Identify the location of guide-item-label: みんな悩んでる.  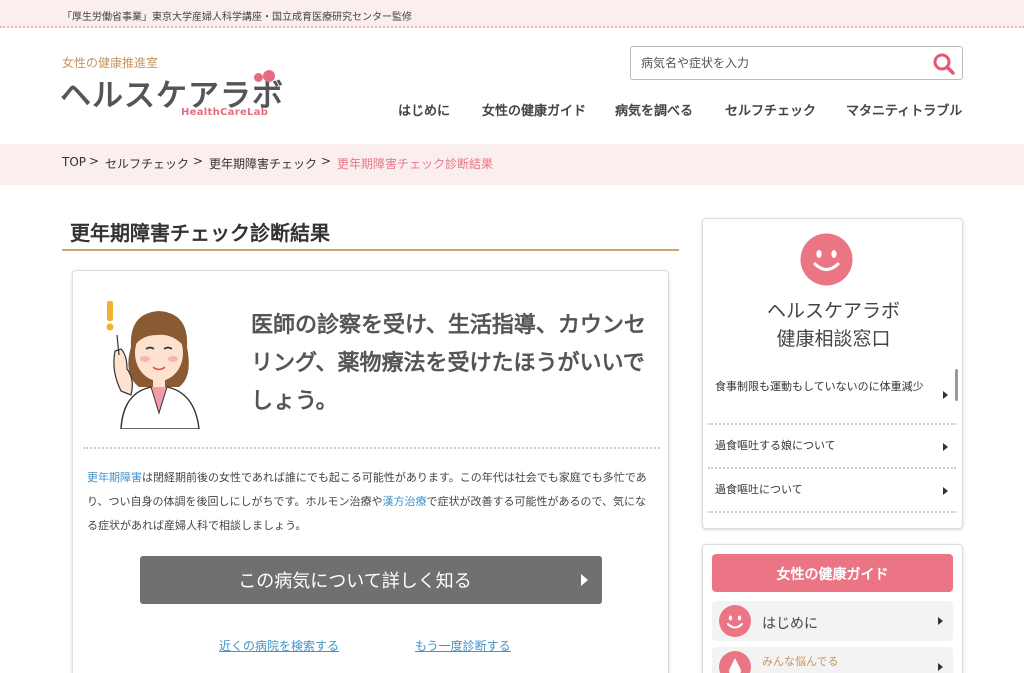
(800, 661).